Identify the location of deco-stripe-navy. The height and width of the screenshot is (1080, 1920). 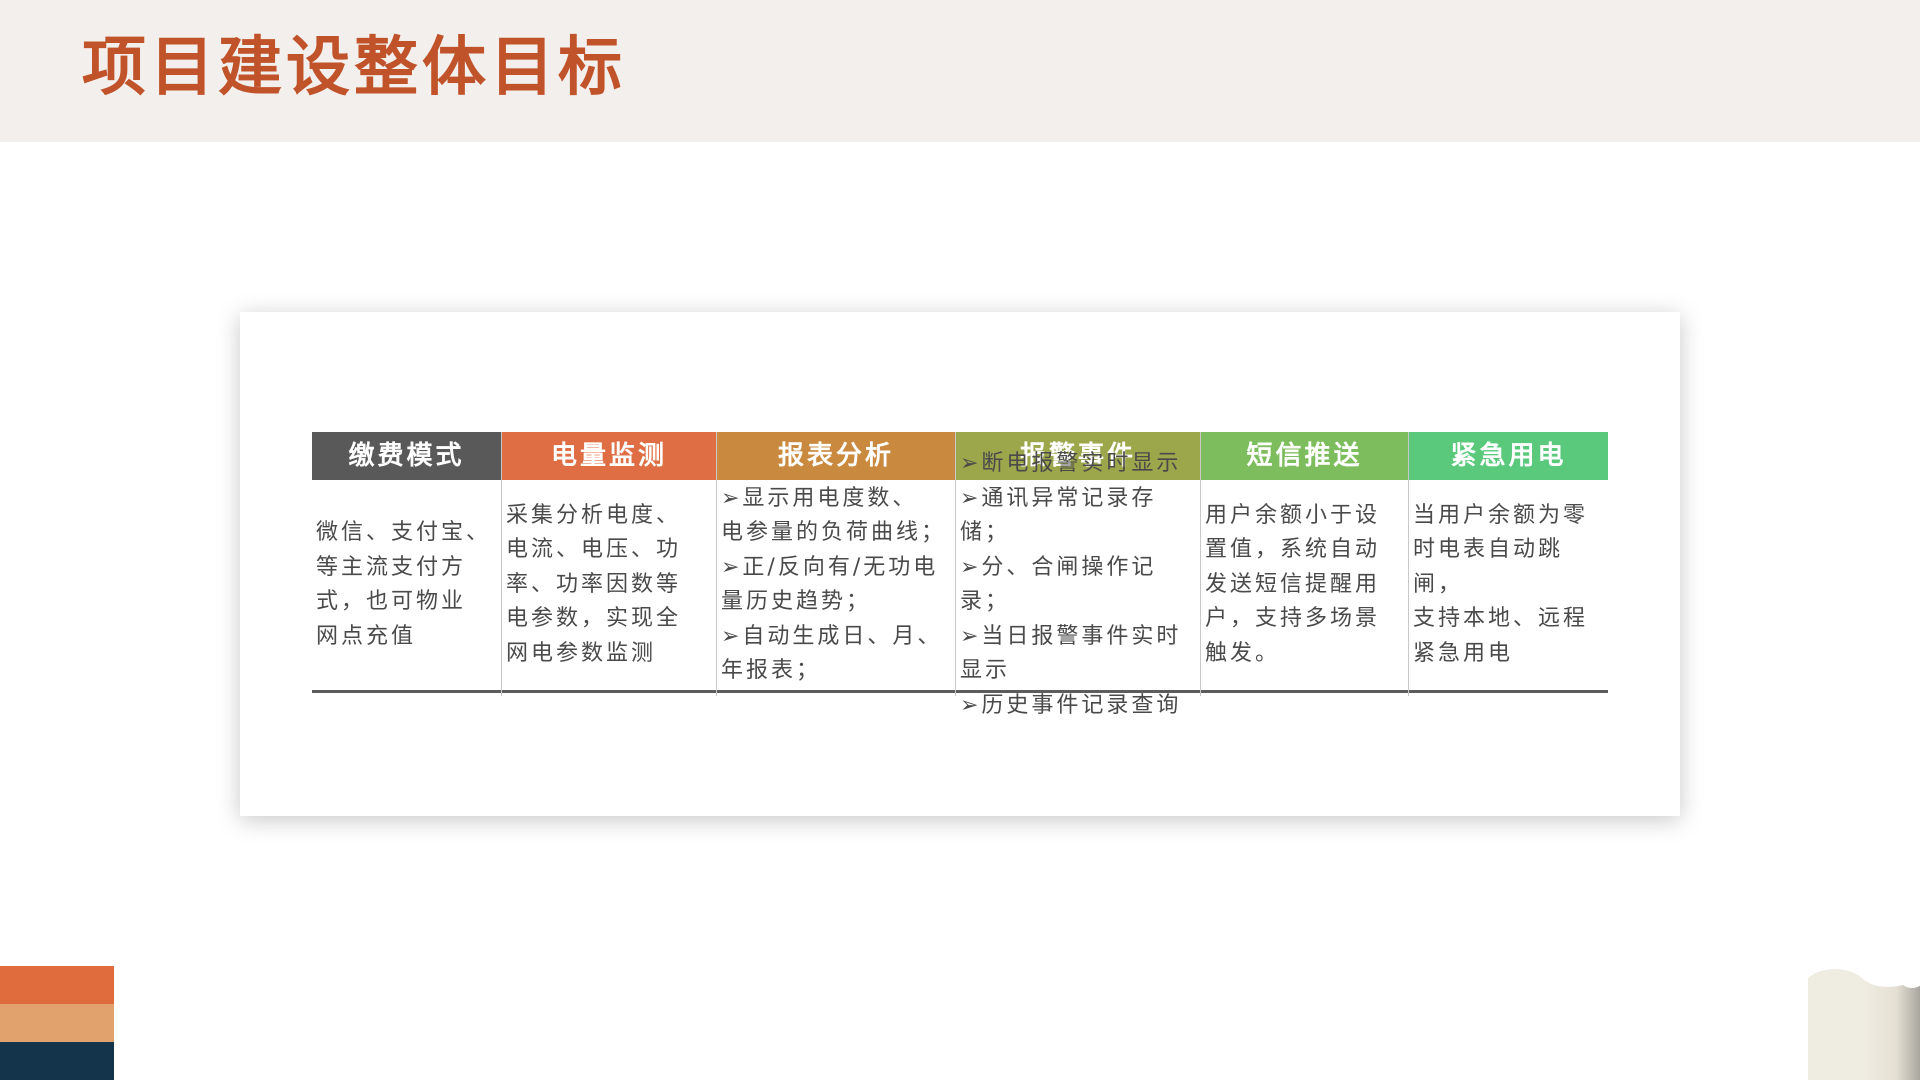
(57, 1061).